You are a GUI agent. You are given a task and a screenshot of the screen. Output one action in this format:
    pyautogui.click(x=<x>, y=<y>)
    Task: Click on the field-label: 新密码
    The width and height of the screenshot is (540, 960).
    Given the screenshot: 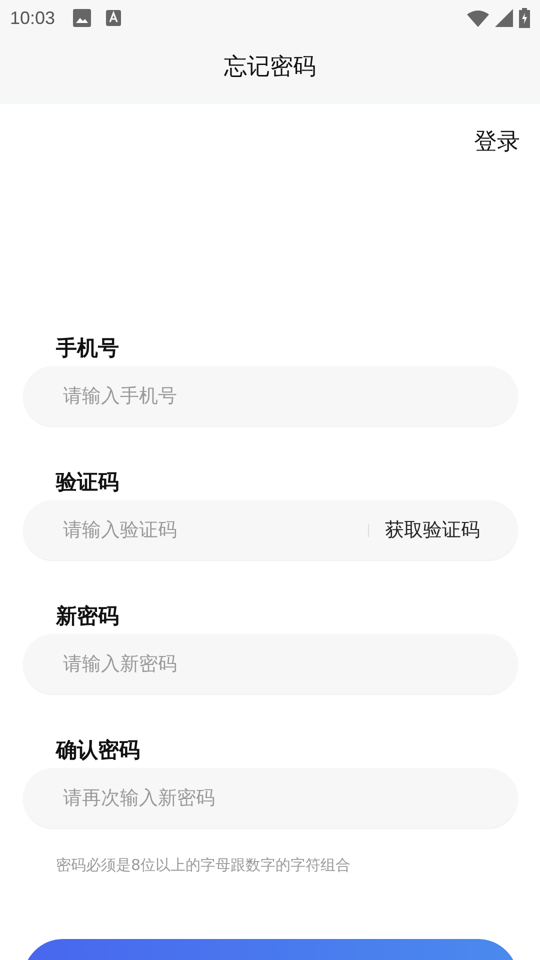 What is the action you would take?
    pyautogui.click(x=88, y=616)
    